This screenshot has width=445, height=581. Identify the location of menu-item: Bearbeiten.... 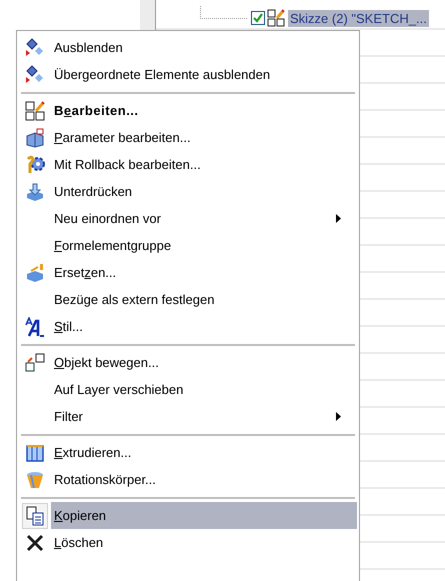
(204, 110).